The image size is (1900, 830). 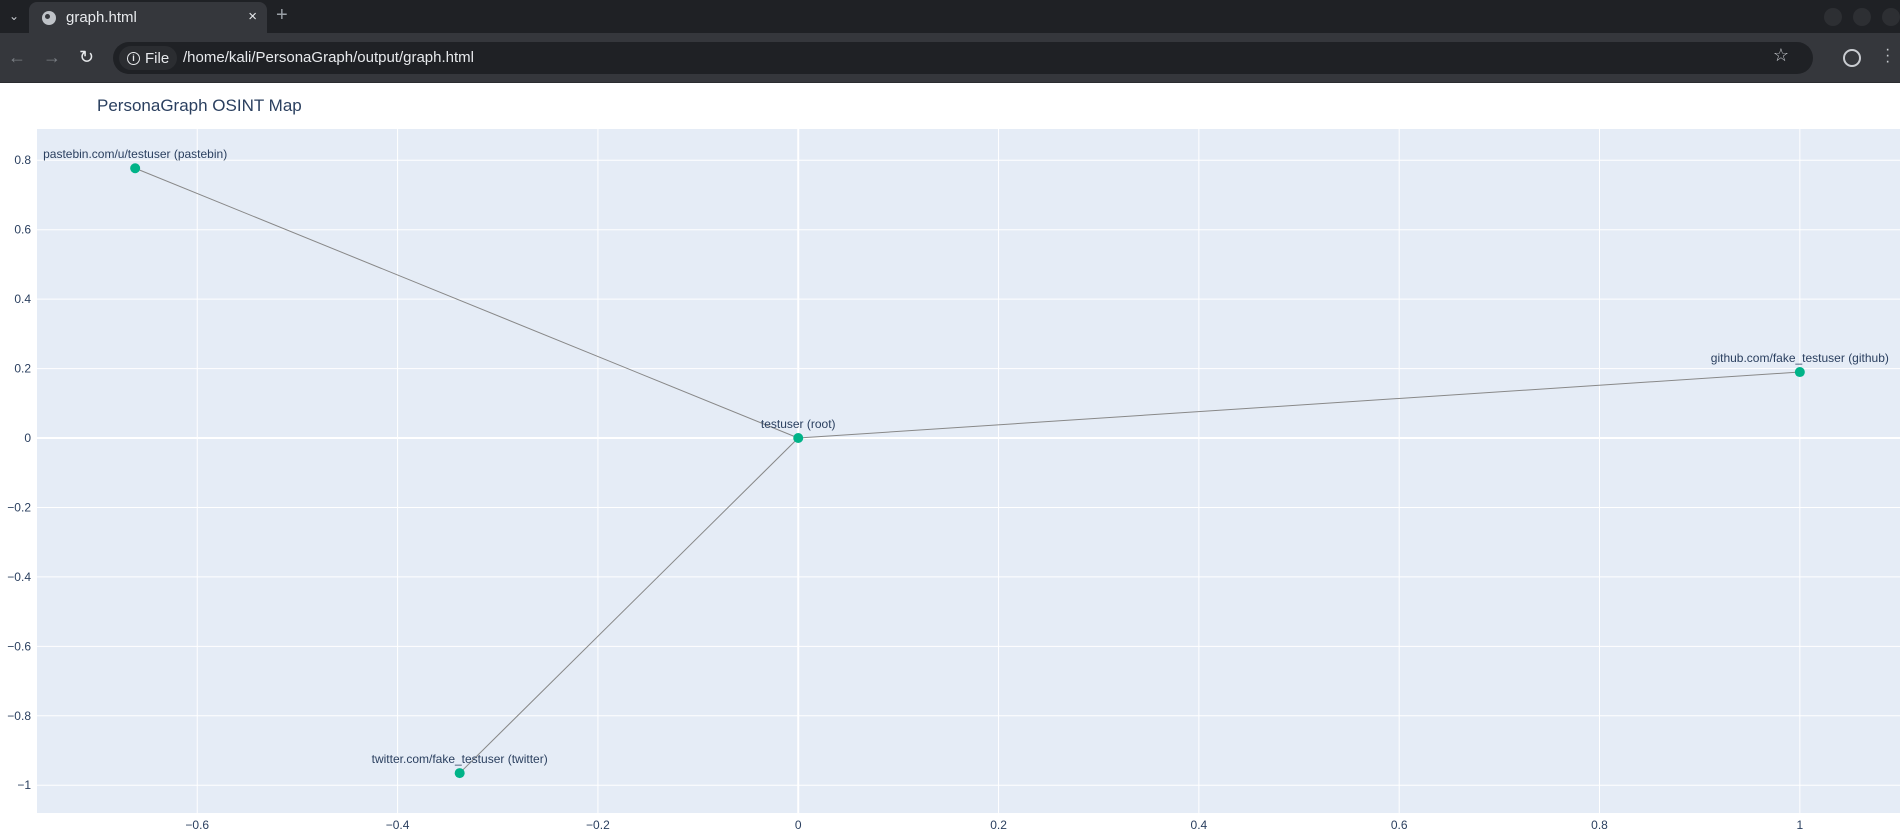 What do you see at coordinates (22, 369) in the screenshot?
I see `y-tick-label: 0.2` at bounding box center [22, 369].